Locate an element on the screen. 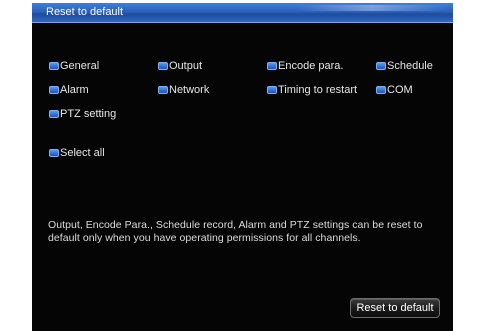 The height and width of the screenshot is (331, 483). title-bar: Reset to default is located at coordinates (242, 13).